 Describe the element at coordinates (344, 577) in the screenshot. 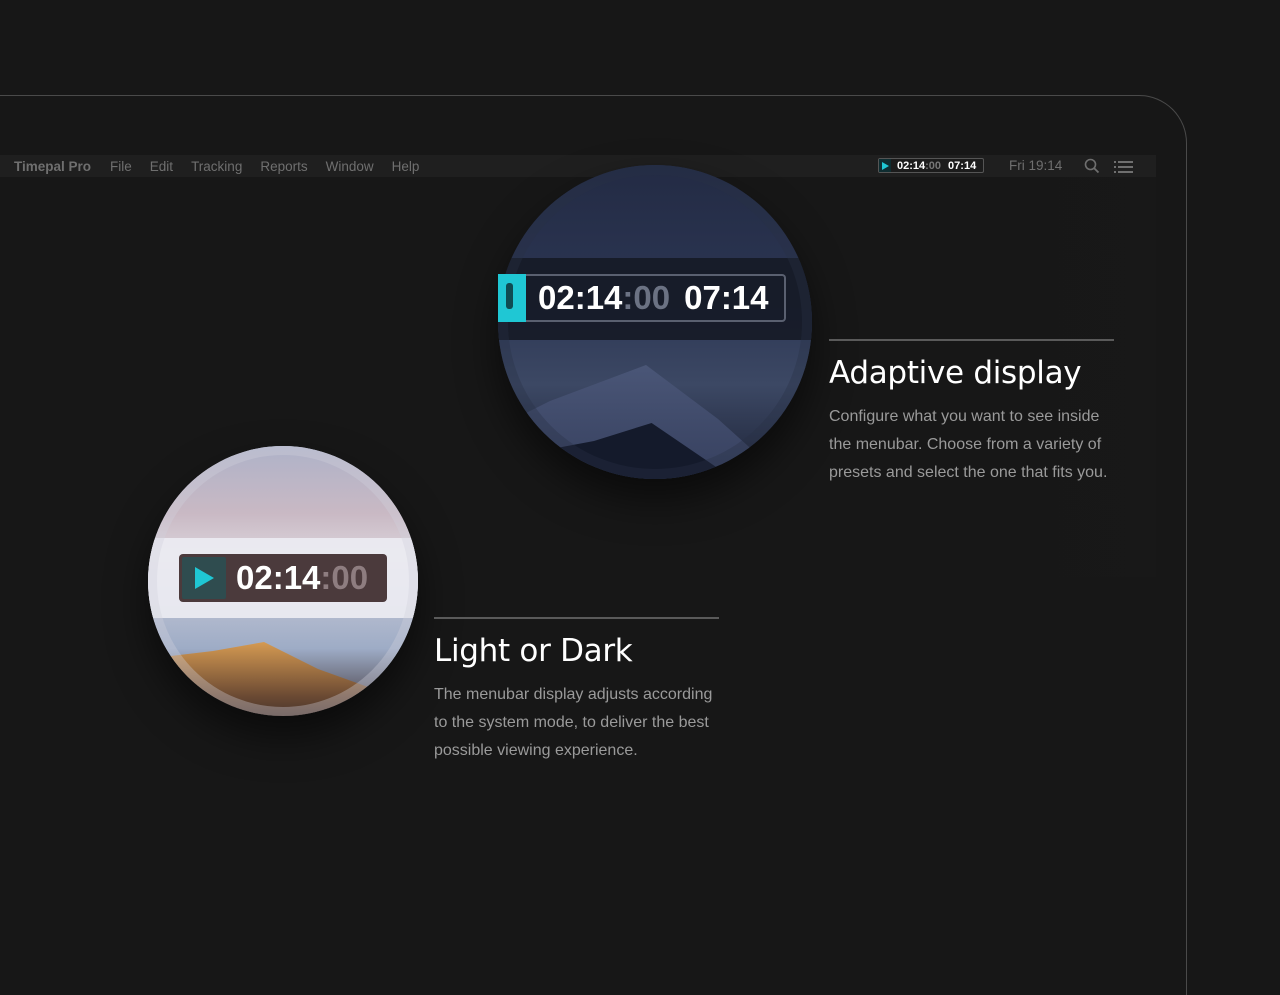

I see `light-timer-seconds: :00` at that location.